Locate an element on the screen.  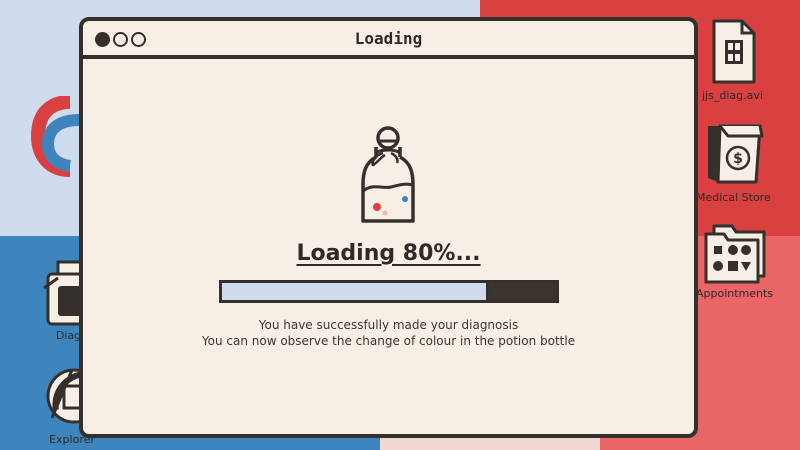
progress-bar is located at coordinates (389, 291).